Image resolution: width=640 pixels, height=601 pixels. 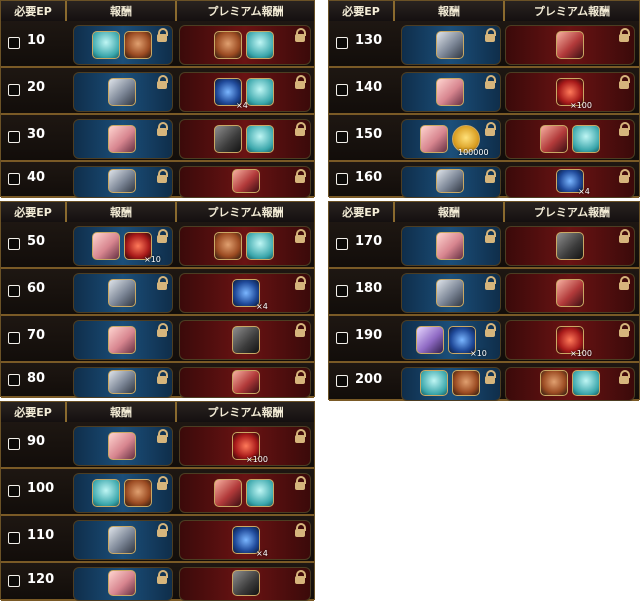 I want to click on reward-row: 150 100000, so click(x=484, y=138).